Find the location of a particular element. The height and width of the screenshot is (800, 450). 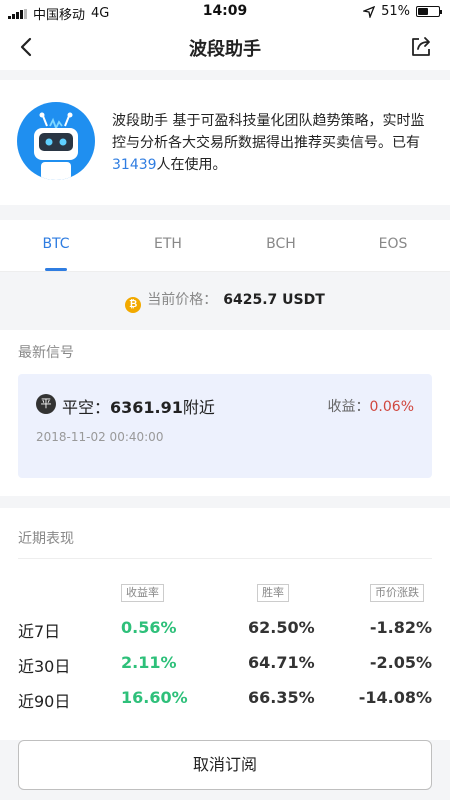

performance-row: 近7日 0.56% 62.50% -1.82% is located at coordinates (225, 630).